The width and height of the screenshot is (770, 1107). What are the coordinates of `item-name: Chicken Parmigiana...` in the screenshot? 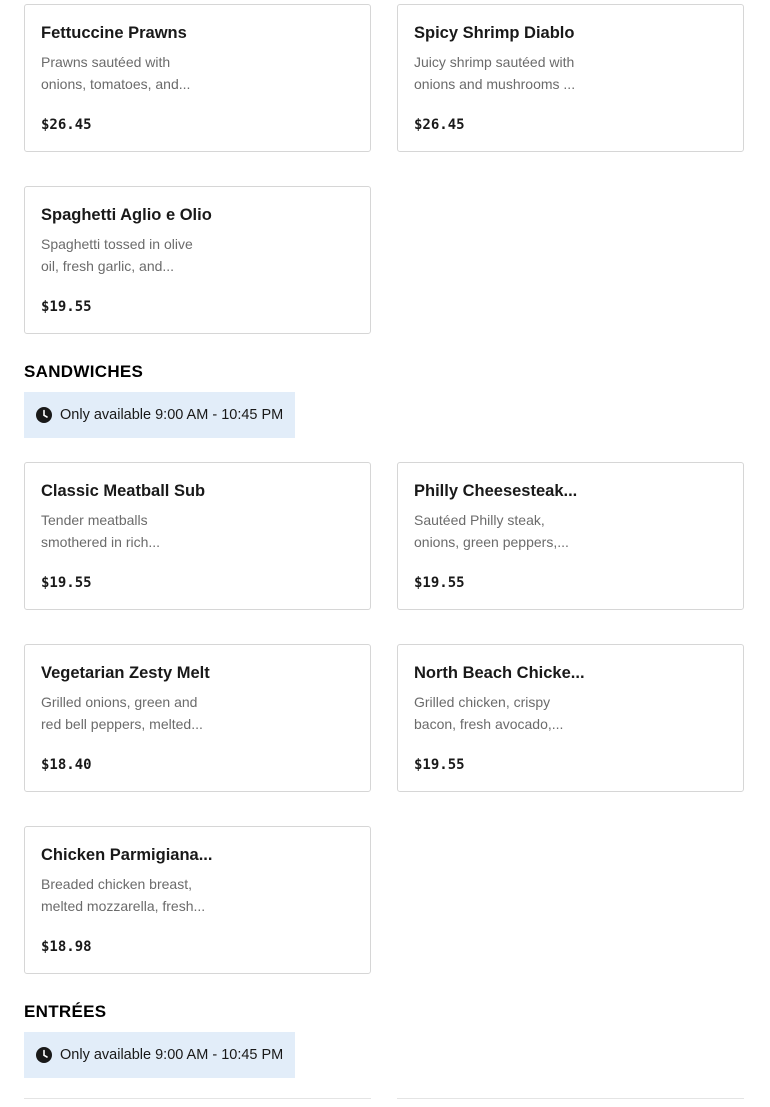 It's located at (127, 855).